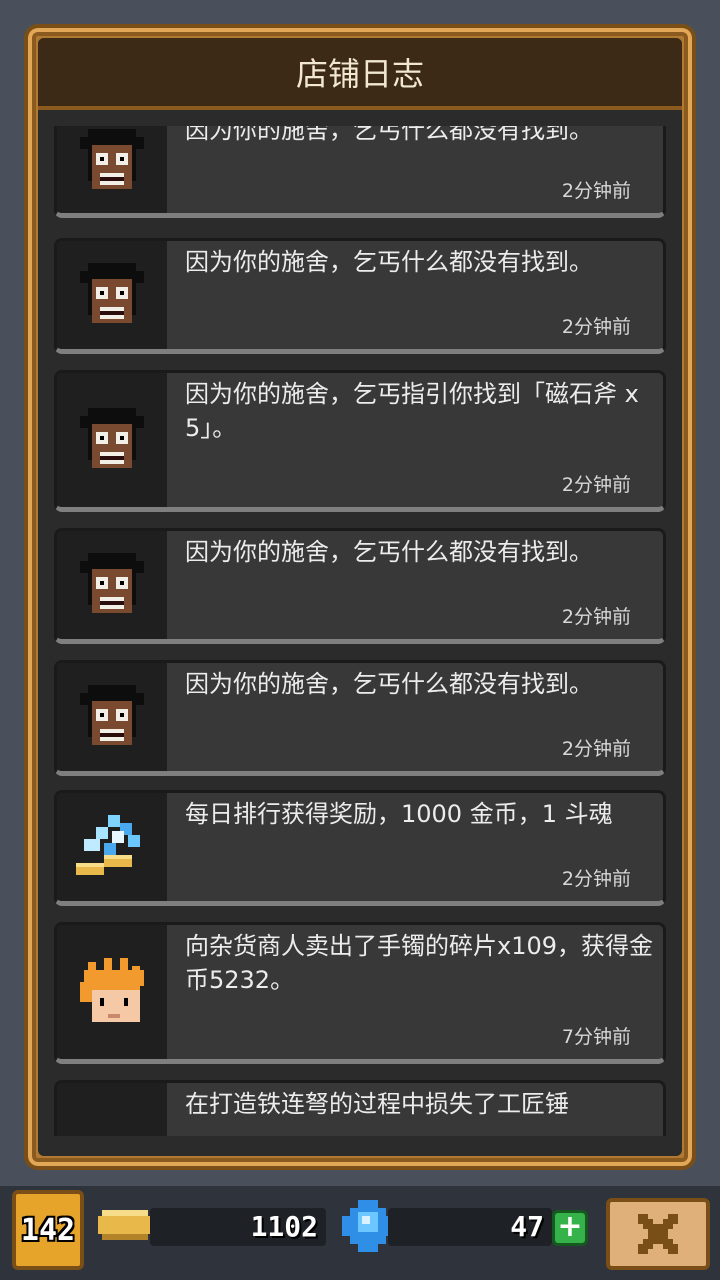  Describe the element at coordinates (527, 1226) in the screenshot. I see `gem-value: 47` at that location.